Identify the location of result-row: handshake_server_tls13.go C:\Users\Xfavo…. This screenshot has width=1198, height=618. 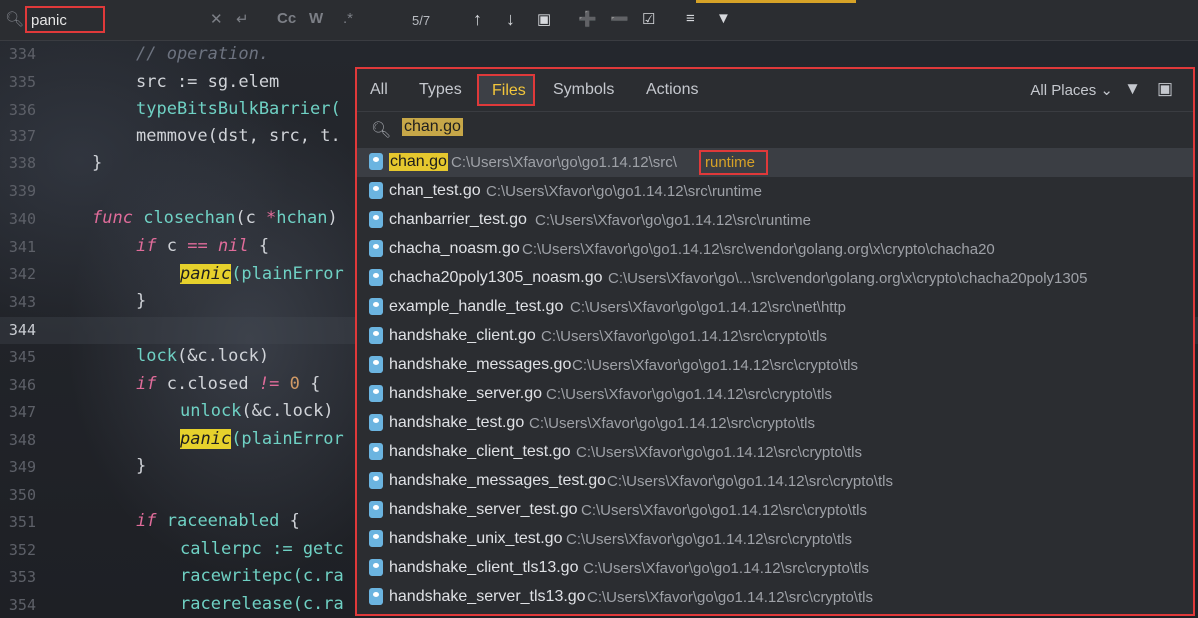
(775, 597).